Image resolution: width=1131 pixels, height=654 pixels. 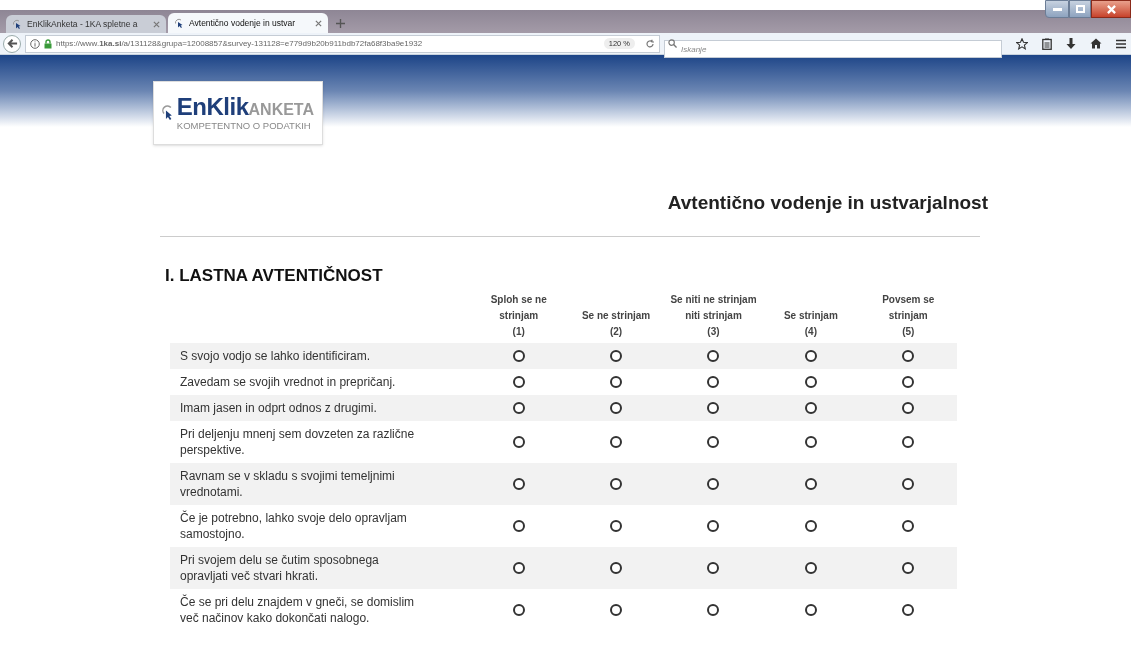 I want to click on minimize-button, so click(x=1057, y=9).